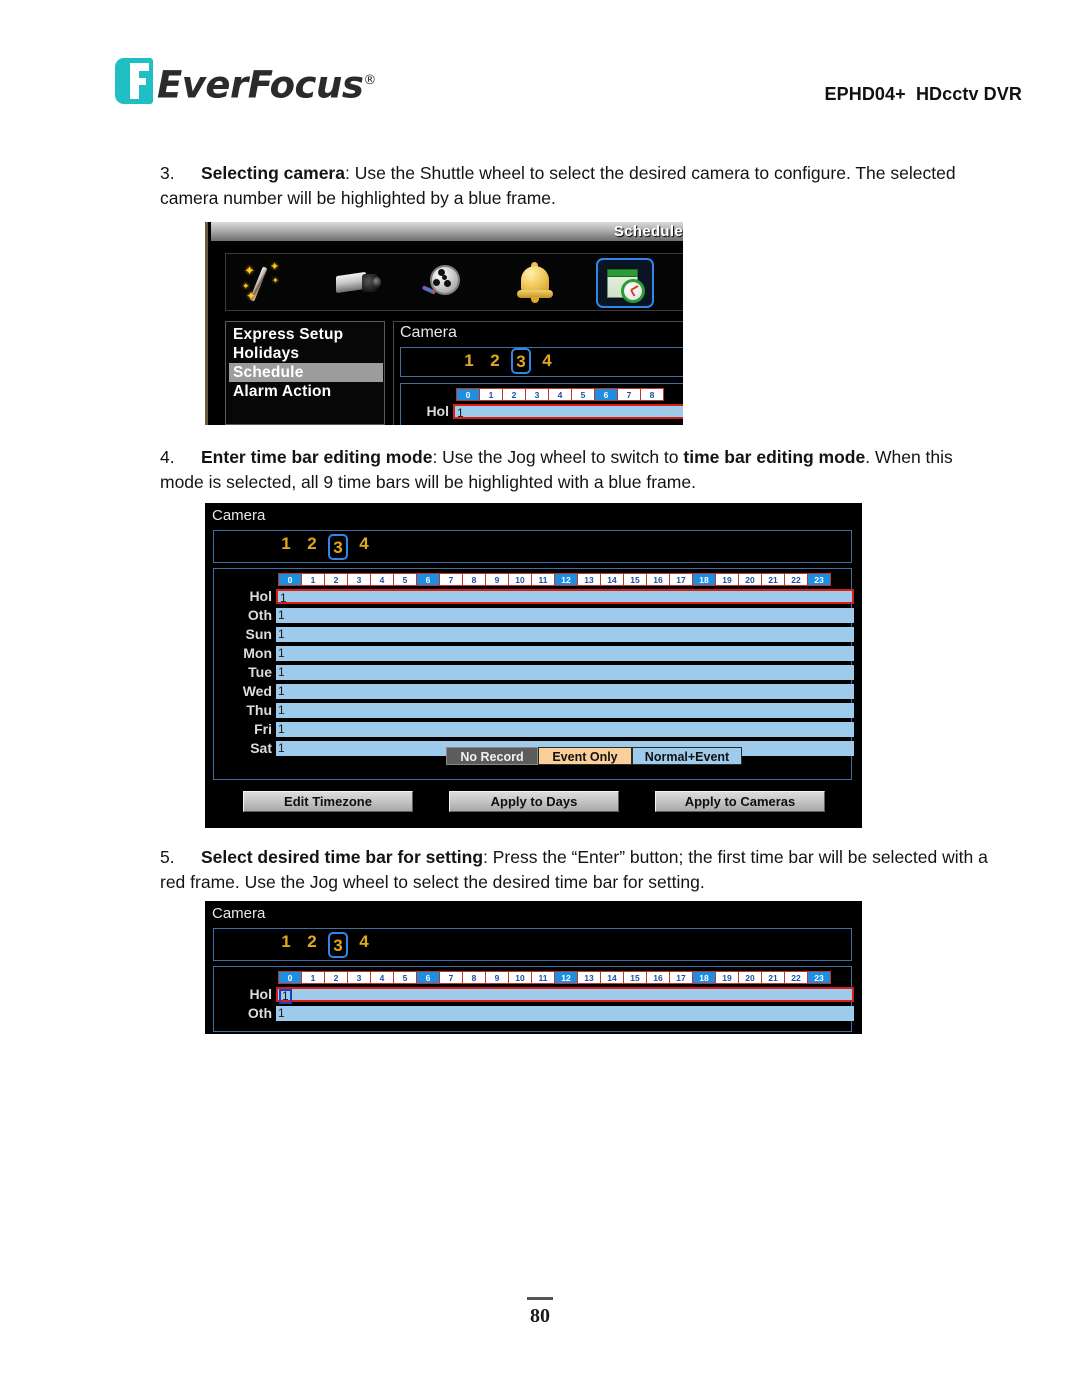  What do you see at coordinates (704, 579) in the screenshot?
I see `hour-cell: 18` at bounding box center [704, 579].